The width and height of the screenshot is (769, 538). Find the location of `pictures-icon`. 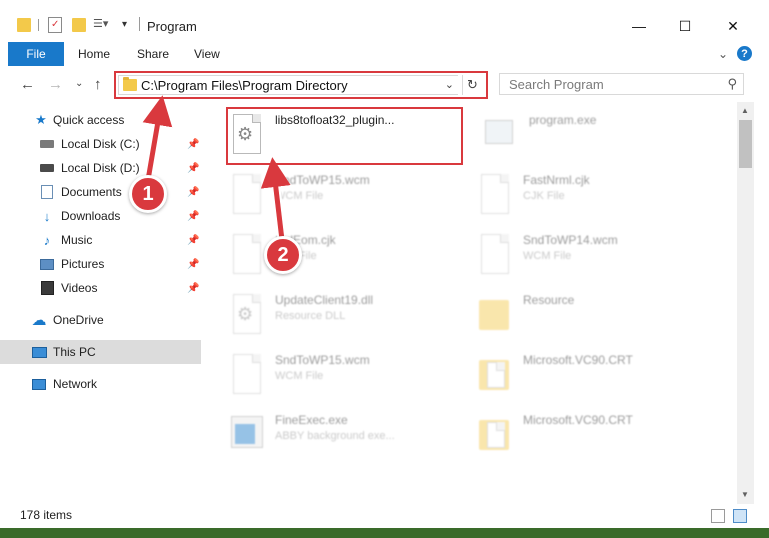

pictures-icon is located at coordinates (47, 264).